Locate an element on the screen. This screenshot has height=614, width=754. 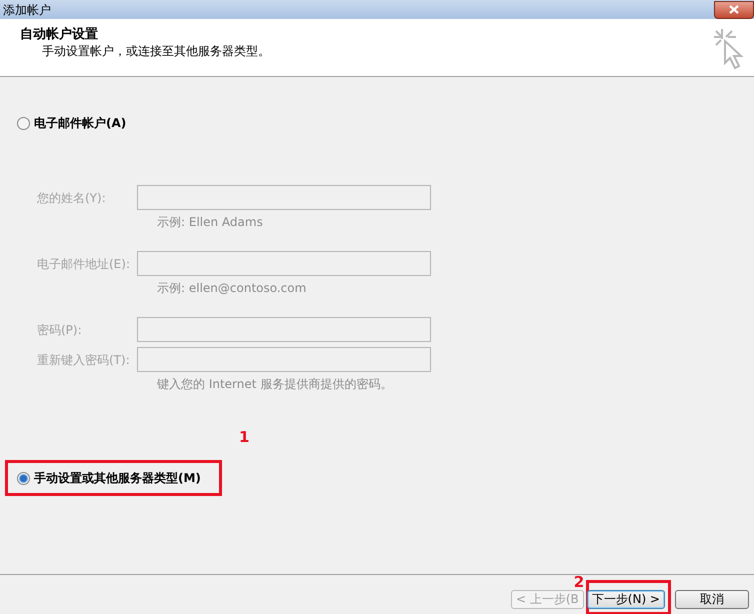
field-hint: 键入您的 Internet 服务提供商提供的密码。 is located at coordinates (275, 384).